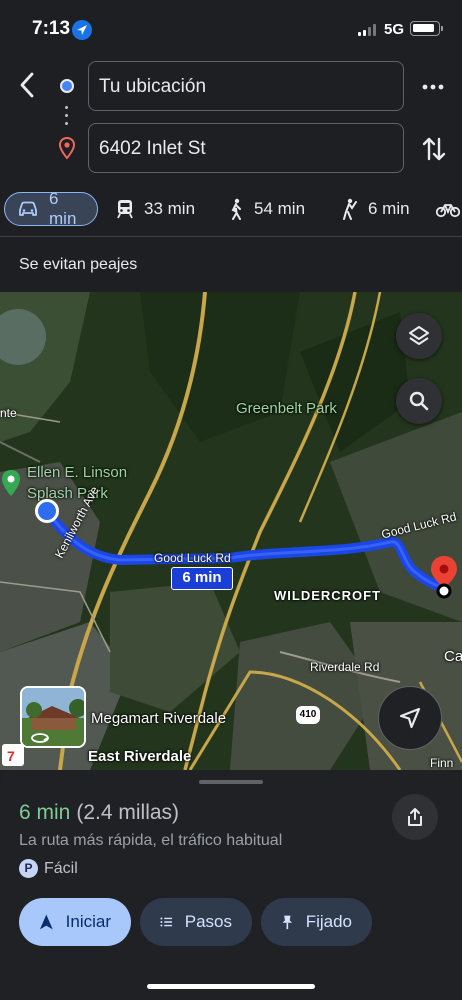  I want to click on map-search-button, so click(419, 401).